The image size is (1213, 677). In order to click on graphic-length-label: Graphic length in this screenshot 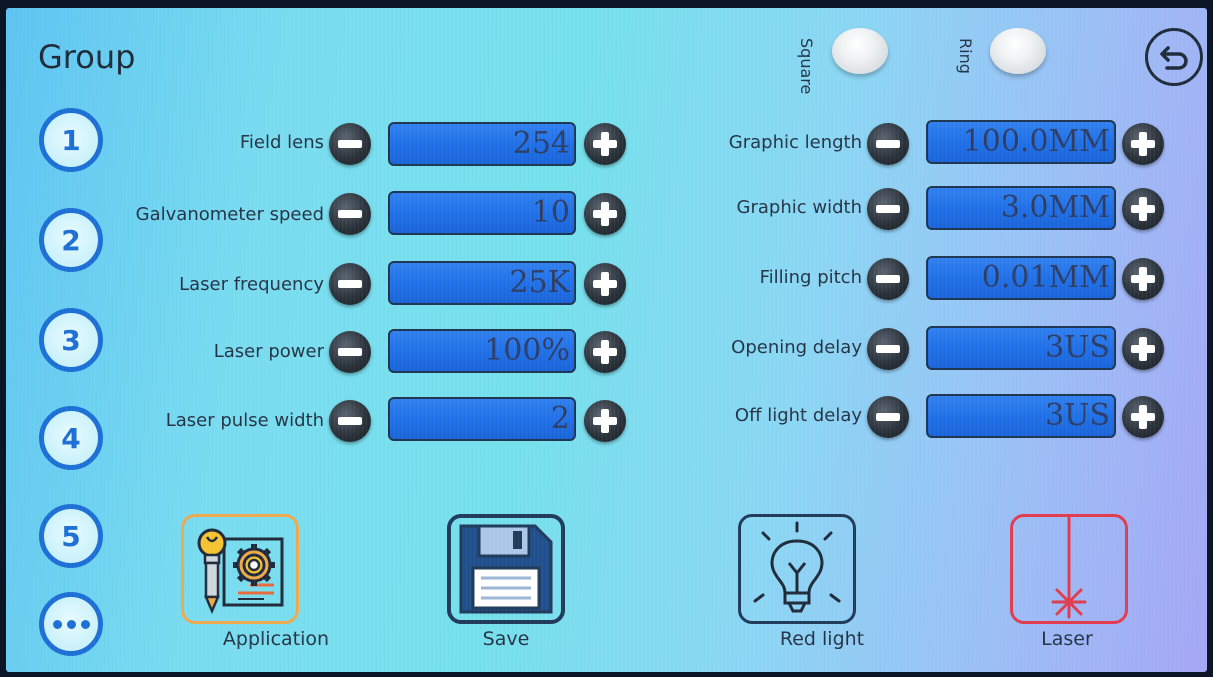, I will do `click(795, 142)`.